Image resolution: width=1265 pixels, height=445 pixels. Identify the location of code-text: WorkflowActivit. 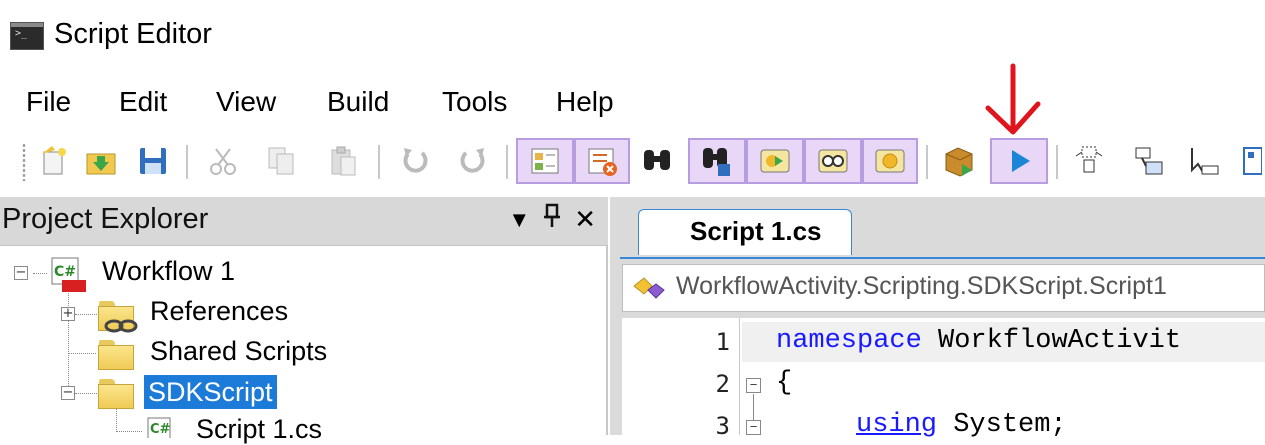
(1051, 341).